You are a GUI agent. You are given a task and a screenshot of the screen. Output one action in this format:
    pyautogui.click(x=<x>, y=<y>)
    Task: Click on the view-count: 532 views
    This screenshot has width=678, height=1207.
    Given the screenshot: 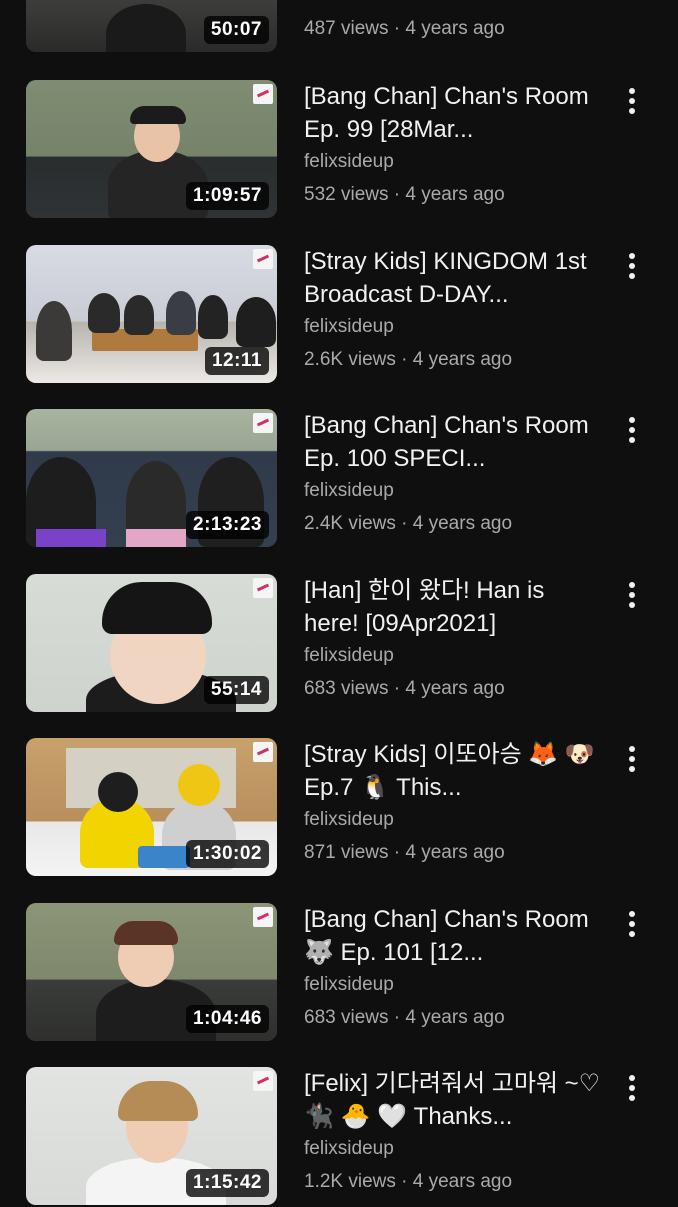 What is the action you would take?
    pyautogui.click(x=346, y=194)
    